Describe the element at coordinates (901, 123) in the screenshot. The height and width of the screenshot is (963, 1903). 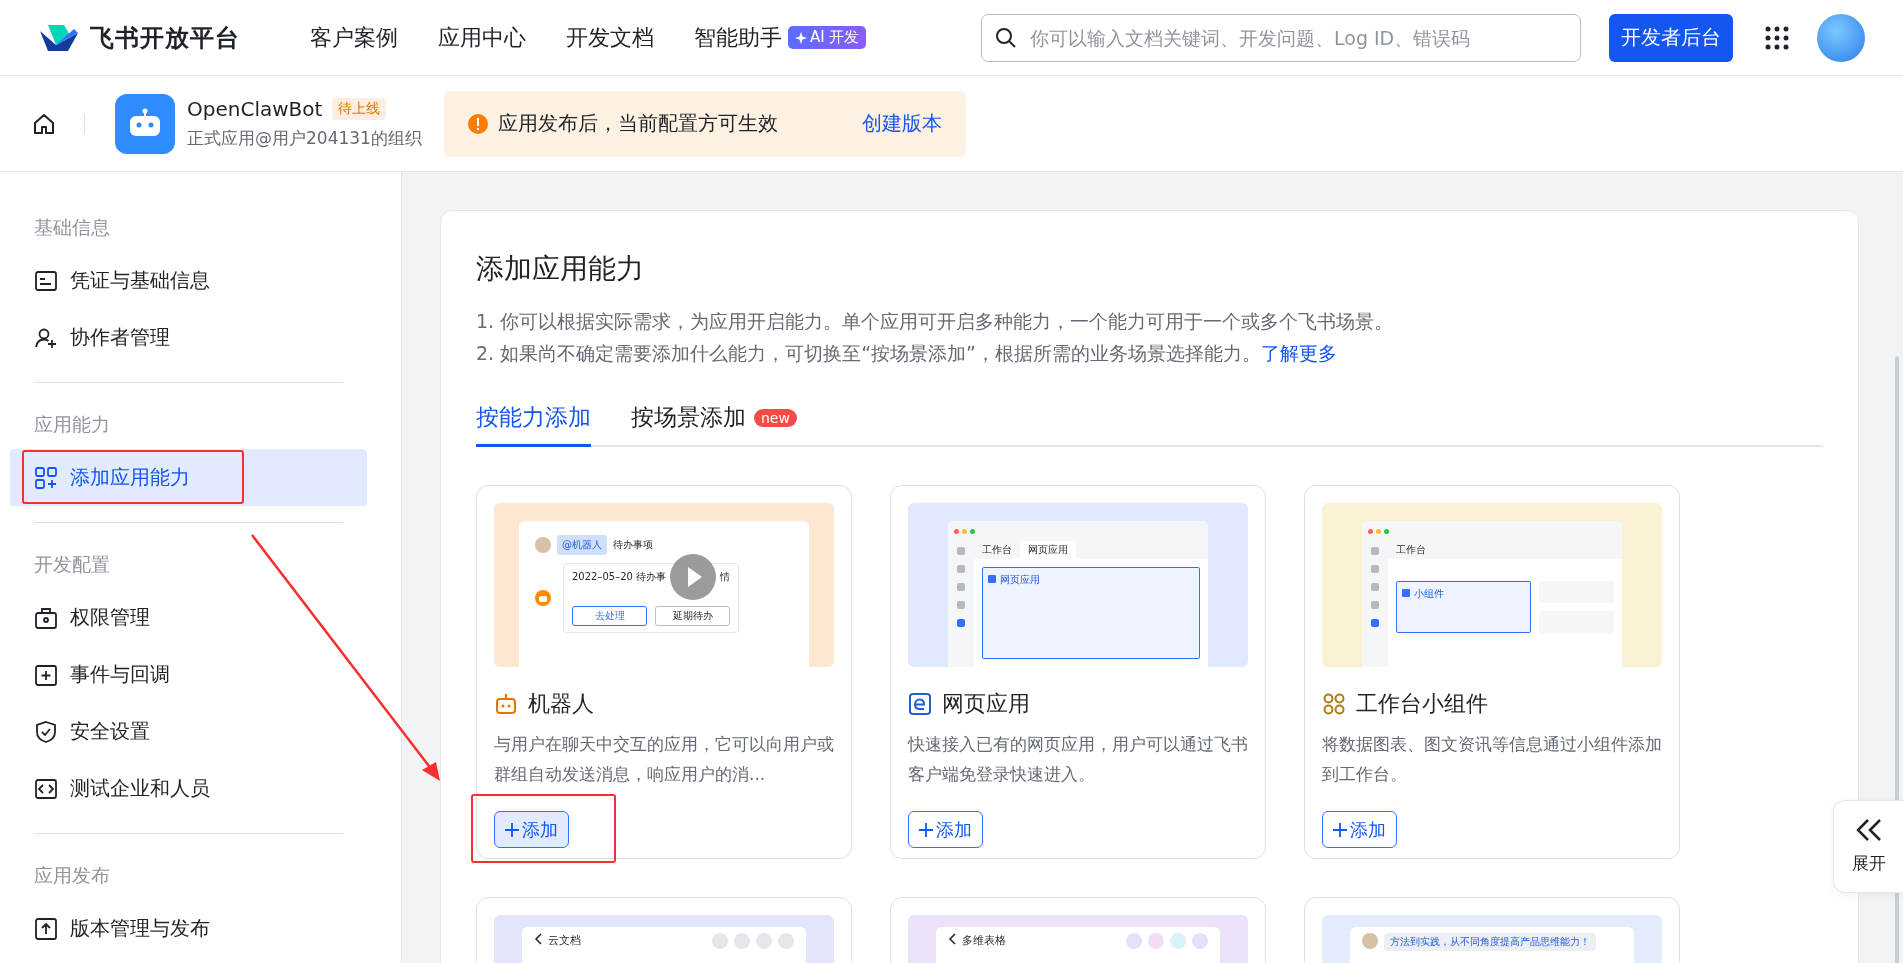
I see `create-version-link: 创建版本` at that location.